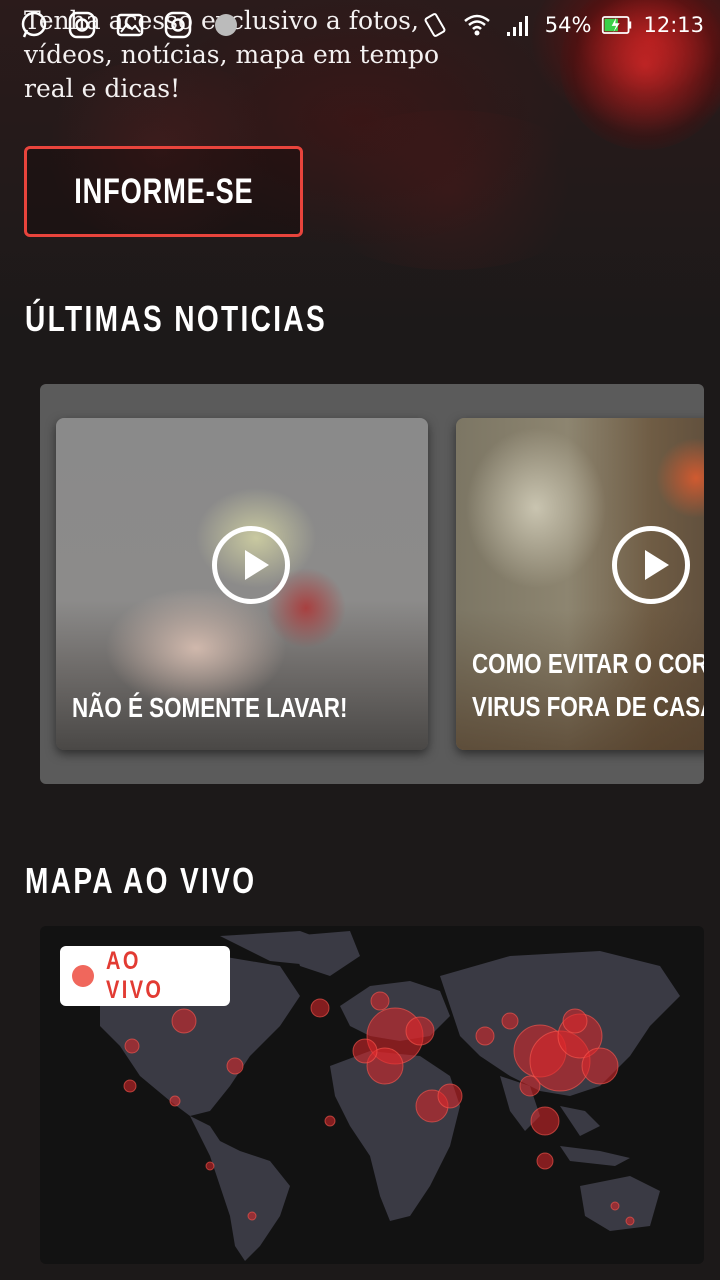 Image resolution: width=720 pixels, height=1280 pixels. I want to click on news-card-caption: NÃO É SOMENTE LAVAR!, so click(210, 707).